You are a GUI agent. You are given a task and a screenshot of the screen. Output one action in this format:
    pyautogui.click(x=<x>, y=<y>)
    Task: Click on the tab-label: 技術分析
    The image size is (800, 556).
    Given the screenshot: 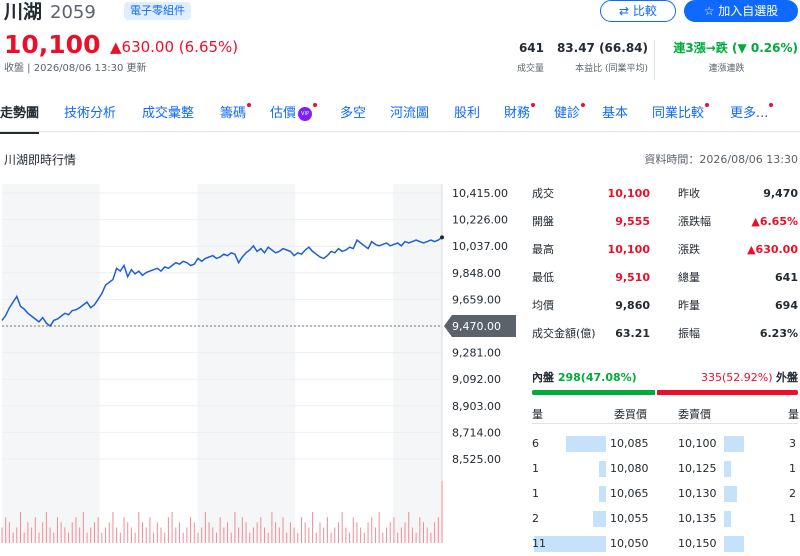 What is the action you would take?
    pyautogui.click(x=90, y=113)
    